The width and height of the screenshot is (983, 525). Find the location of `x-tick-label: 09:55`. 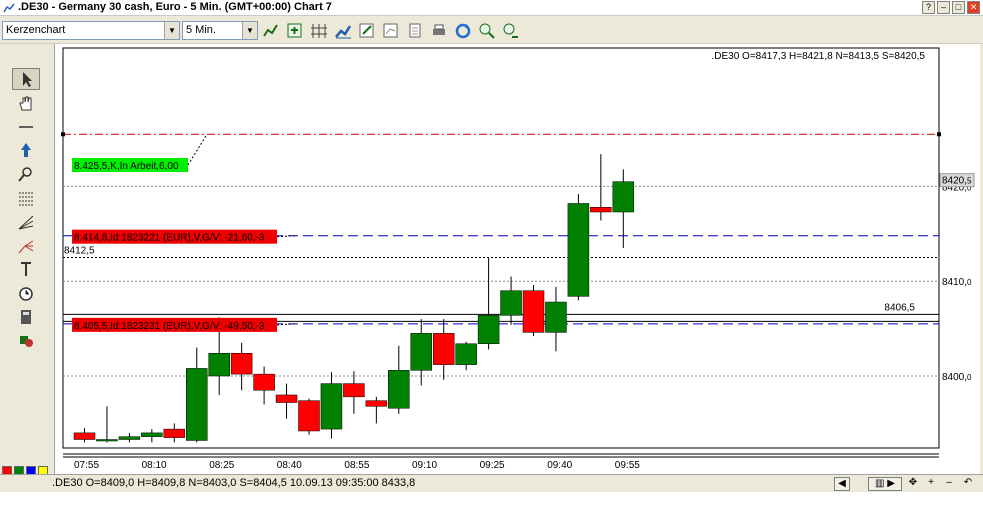

x-tick-label: 09:55 is located at coordinates (627, 465).